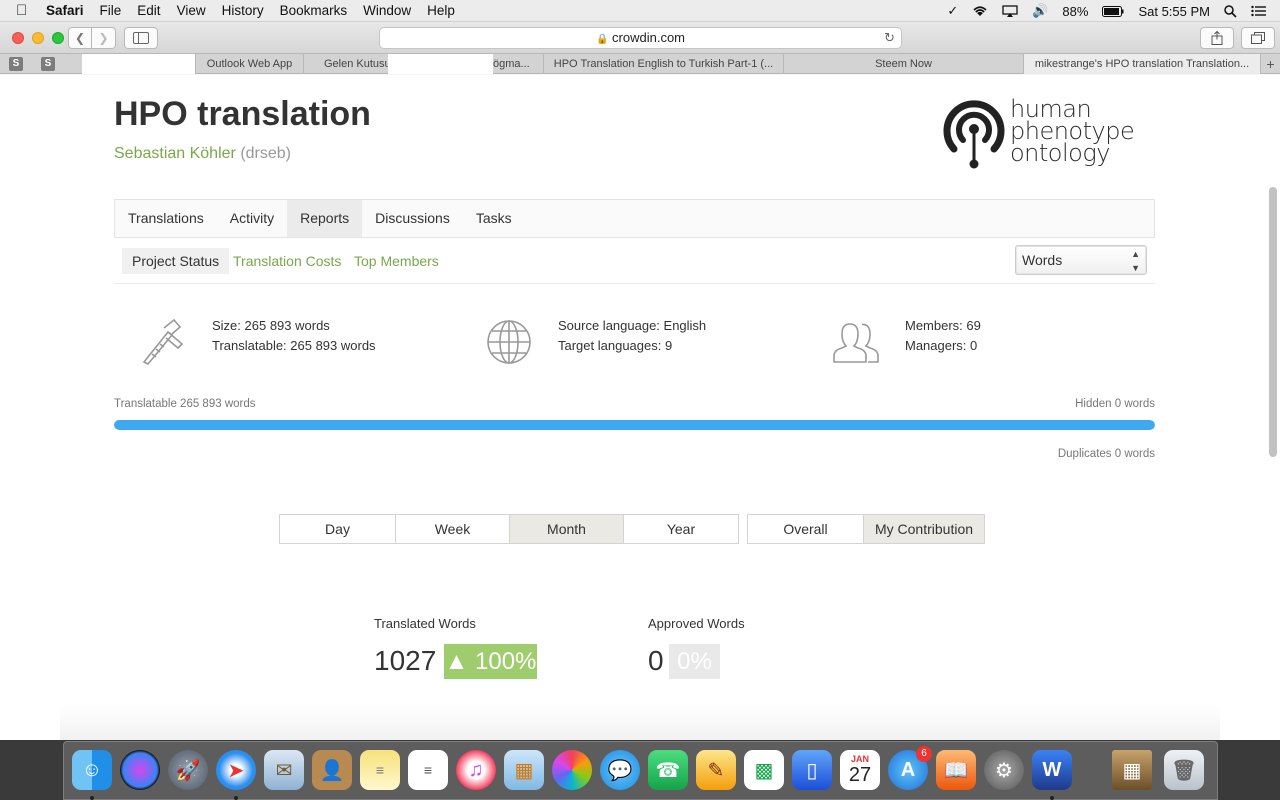 The image size is (1280, 800). What do you see at coordinates (923, 529) in the screenshot?
I see `scope-my-contribution: My Contribution` at bounding box center [923, 529].